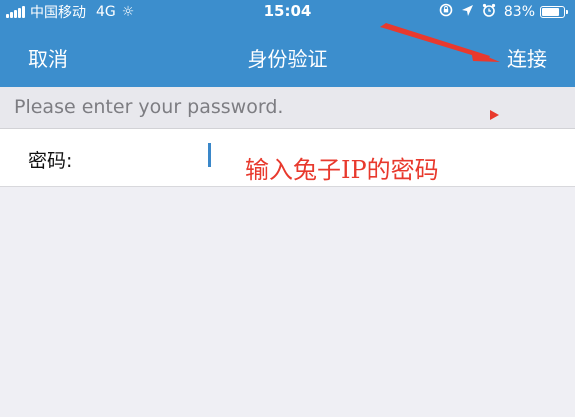  I want to click on text-cursor, so click(209, 155).